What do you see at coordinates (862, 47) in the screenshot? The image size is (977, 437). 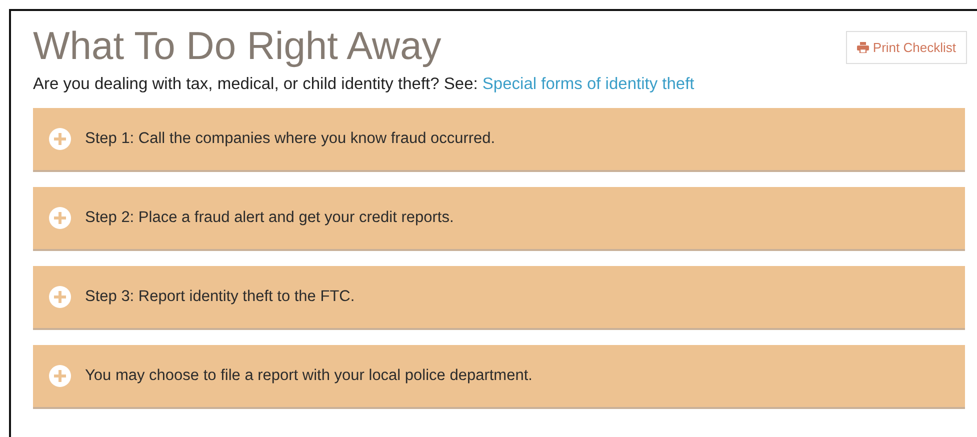 I see `printer-icon` at bounding box center [862, 47].